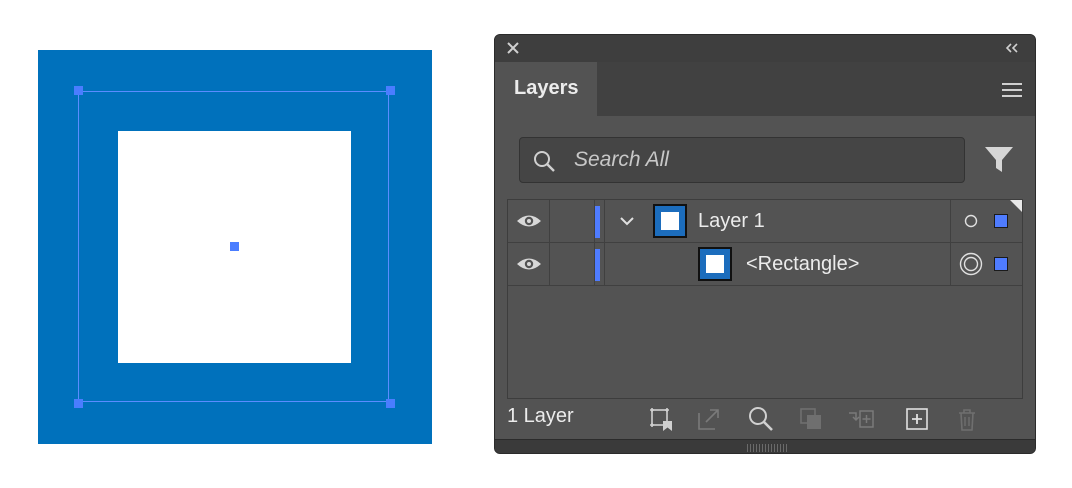 Image resolution: width=1072 pixels, height=488 pixels. I want to click on center-point-handle, so click(234, 246).